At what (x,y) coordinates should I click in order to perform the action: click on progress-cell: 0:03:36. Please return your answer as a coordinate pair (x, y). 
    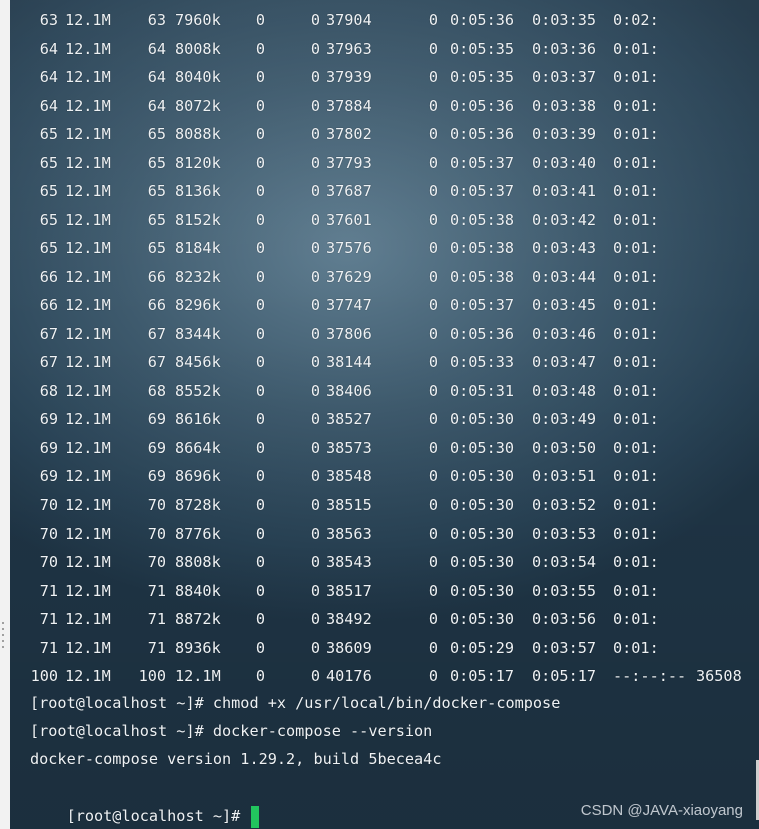
    Looking at the image, I should click on (564, 48).